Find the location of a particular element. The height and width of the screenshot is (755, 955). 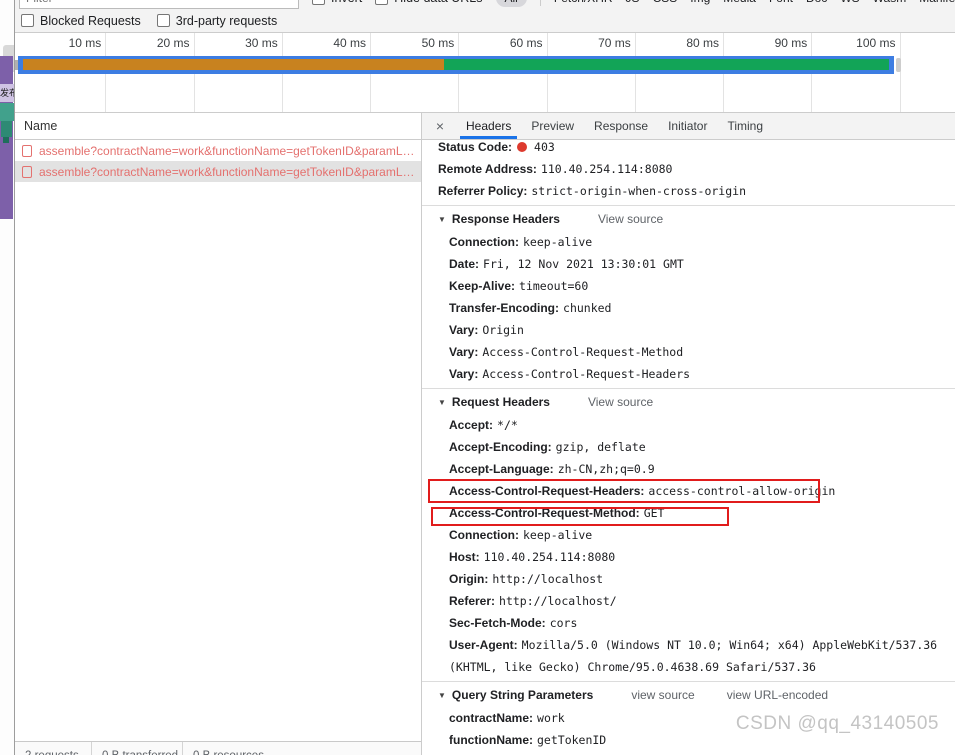

header-value: gzip, deflate is located at coordinates (600, 447).